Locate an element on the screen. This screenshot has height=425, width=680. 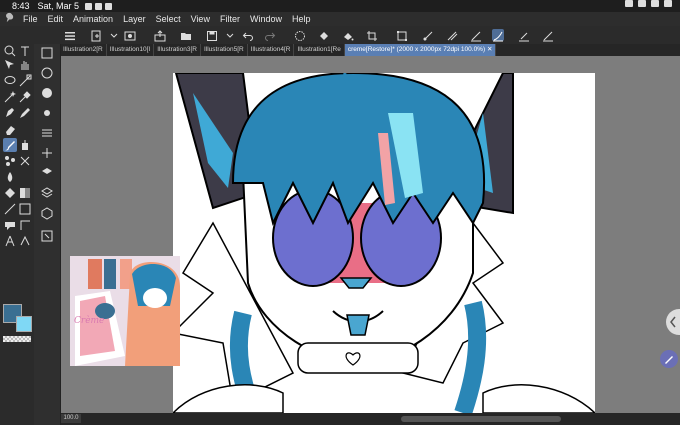
discord-notification-icon is located at coordinates (109, 6).